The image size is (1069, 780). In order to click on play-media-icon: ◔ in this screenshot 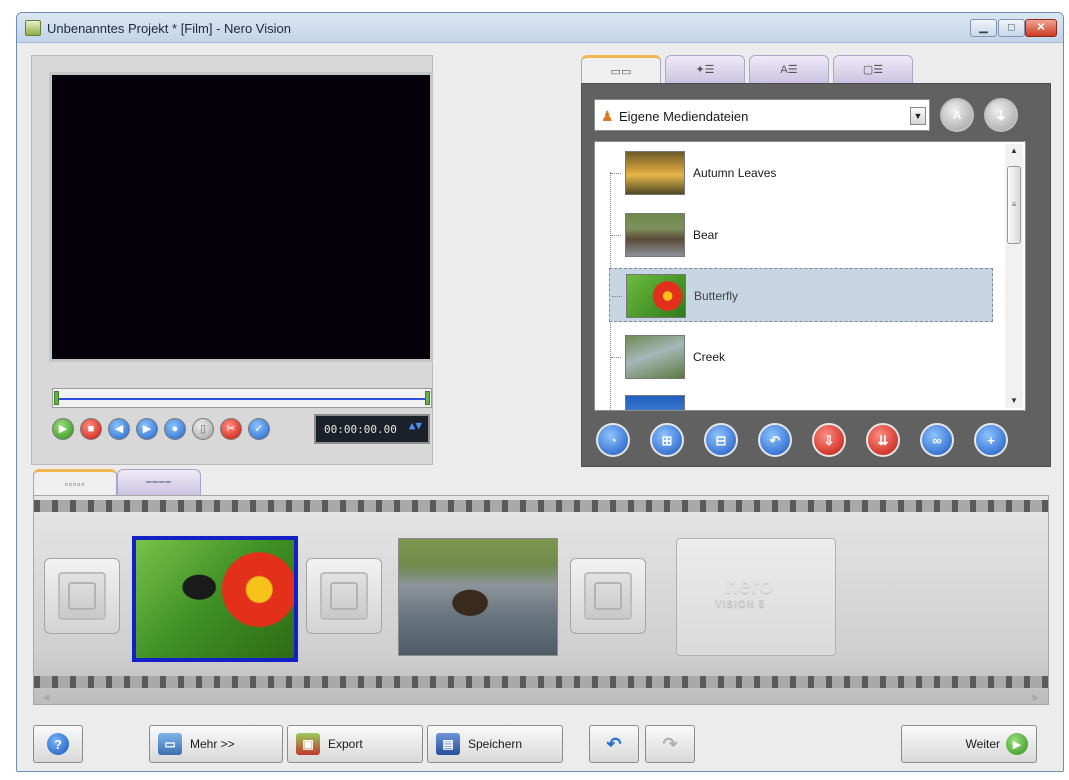, I will do `click(613, 440)`.